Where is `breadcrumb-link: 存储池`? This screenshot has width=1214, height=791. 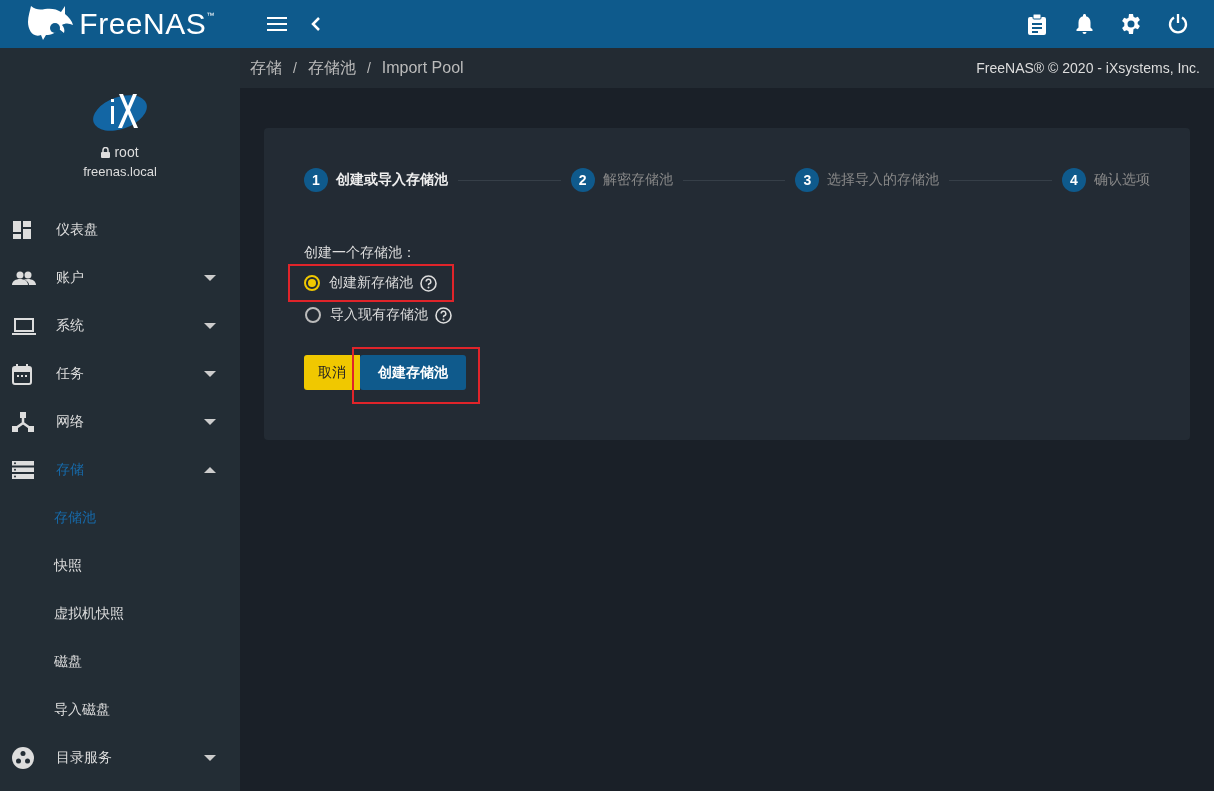
breadcrumb-link: 存储池 is located at coordinates (331, 68).